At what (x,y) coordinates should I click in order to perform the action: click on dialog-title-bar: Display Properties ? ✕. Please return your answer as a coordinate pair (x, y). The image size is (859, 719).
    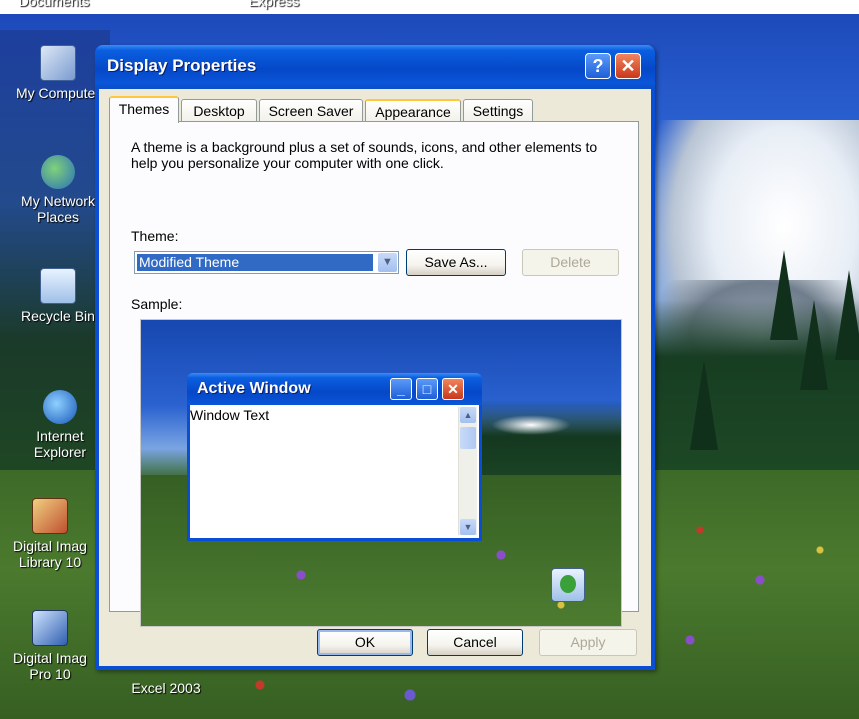
    Looking at the image, I should click on (375, 67).